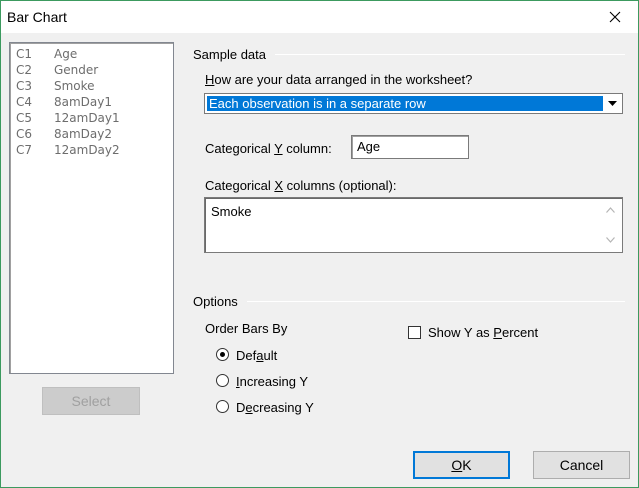 This screenshot has width=639, height=488. I want to click on scroll-up-button, so click(610, 210).